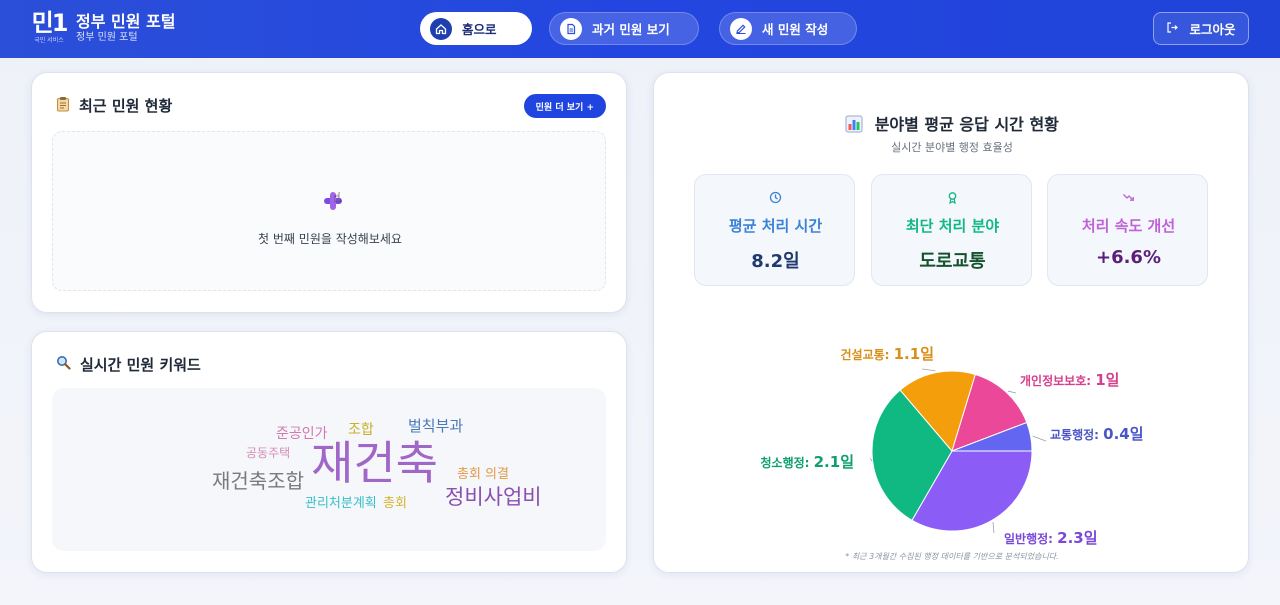  What do you see at coordinates (337, 198) in the screenshot?
I see `pointer-cursor-icon: ☝` at bounding box center [337, 198].